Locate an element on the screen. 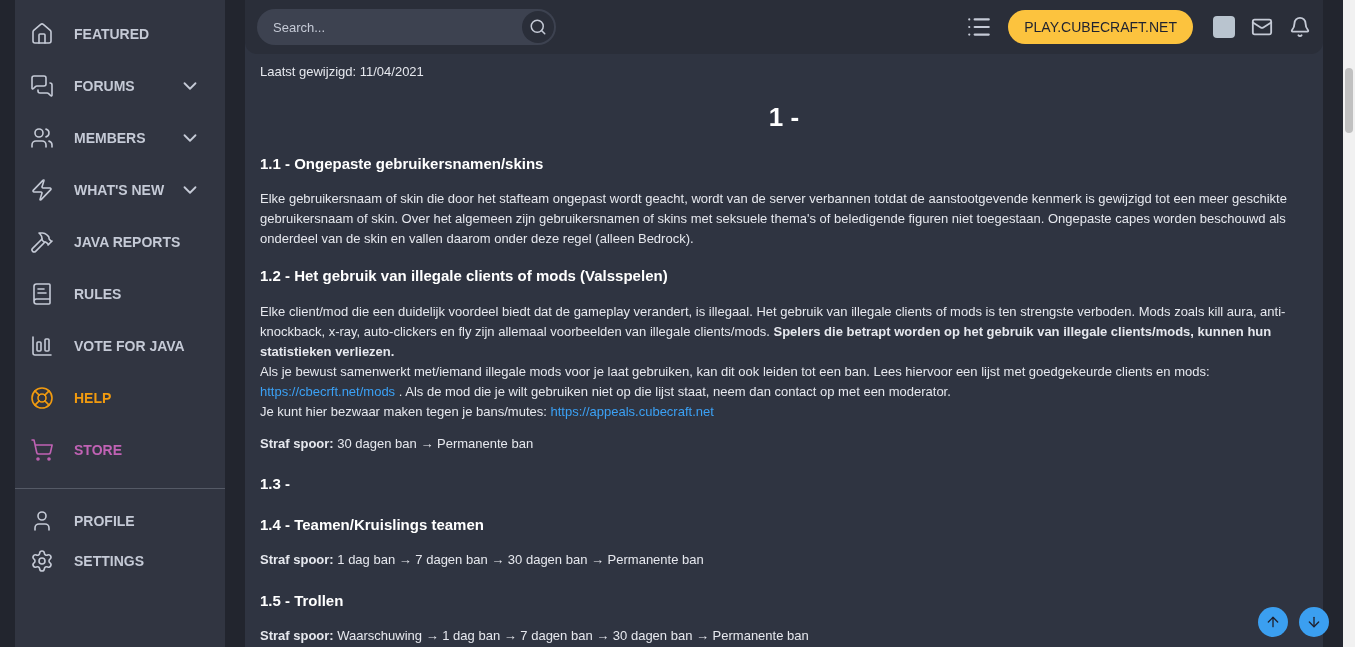 Image resolution: width=1355 pixels, height=647 pixels. server-address-button: PLAY.CUBECRAFT.NET is located at coordinates (1100, 27).